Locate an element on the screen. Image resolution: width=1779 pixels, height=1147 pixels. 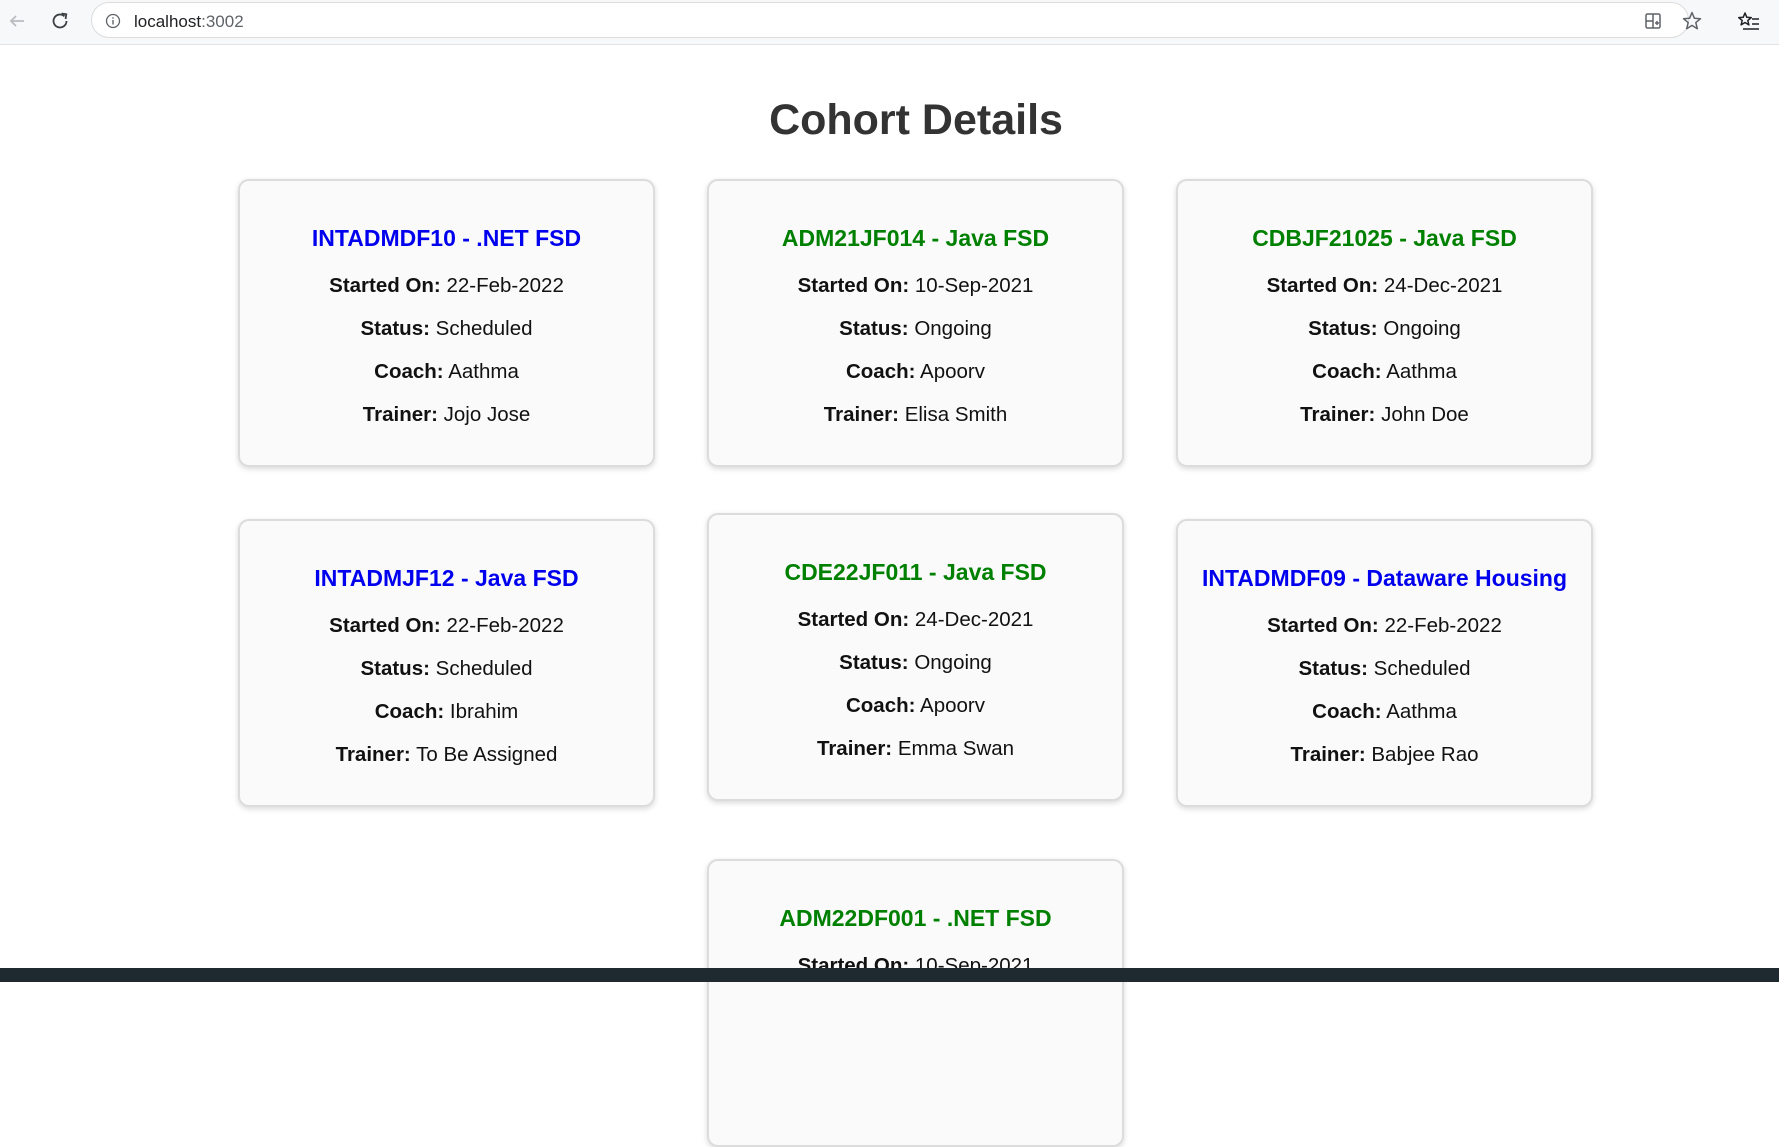
started-on-field: Started On: 10-Sep-2021 is located at coordinates (915, 286).